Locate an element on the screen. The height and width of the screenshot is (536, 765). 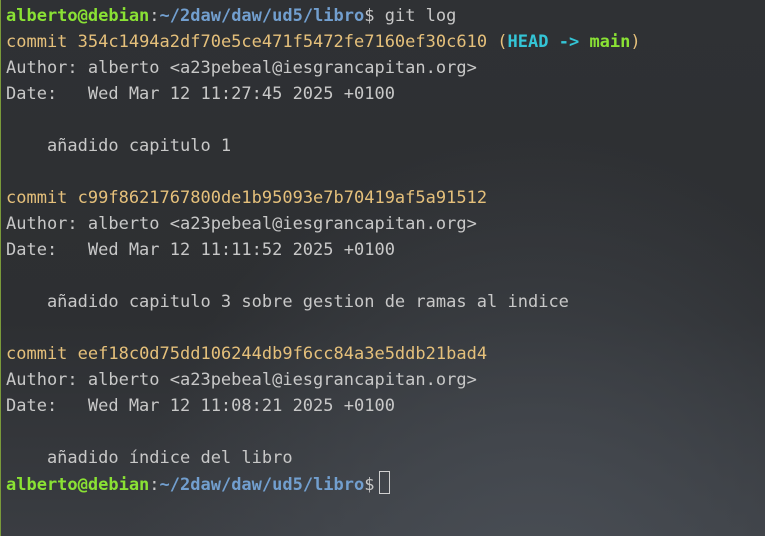
command-text: git log is located at coordinates (415, 16).